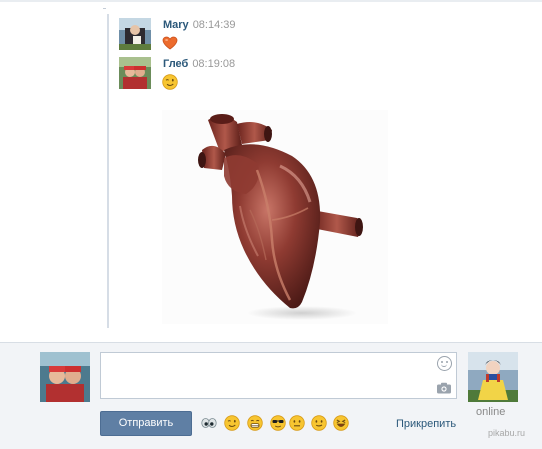 Image resolution: width=542 pixels, height=449 pixels. I want to click on message-time: 08:14:39, so click(214, 25).